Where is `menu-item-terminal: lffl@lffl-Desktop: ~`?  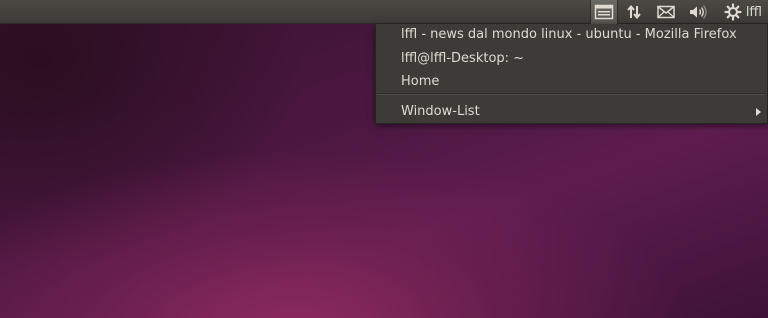 menu-item-terminal: lffl@lffl-Desktop: ~ is located at coordinates (462, 59).